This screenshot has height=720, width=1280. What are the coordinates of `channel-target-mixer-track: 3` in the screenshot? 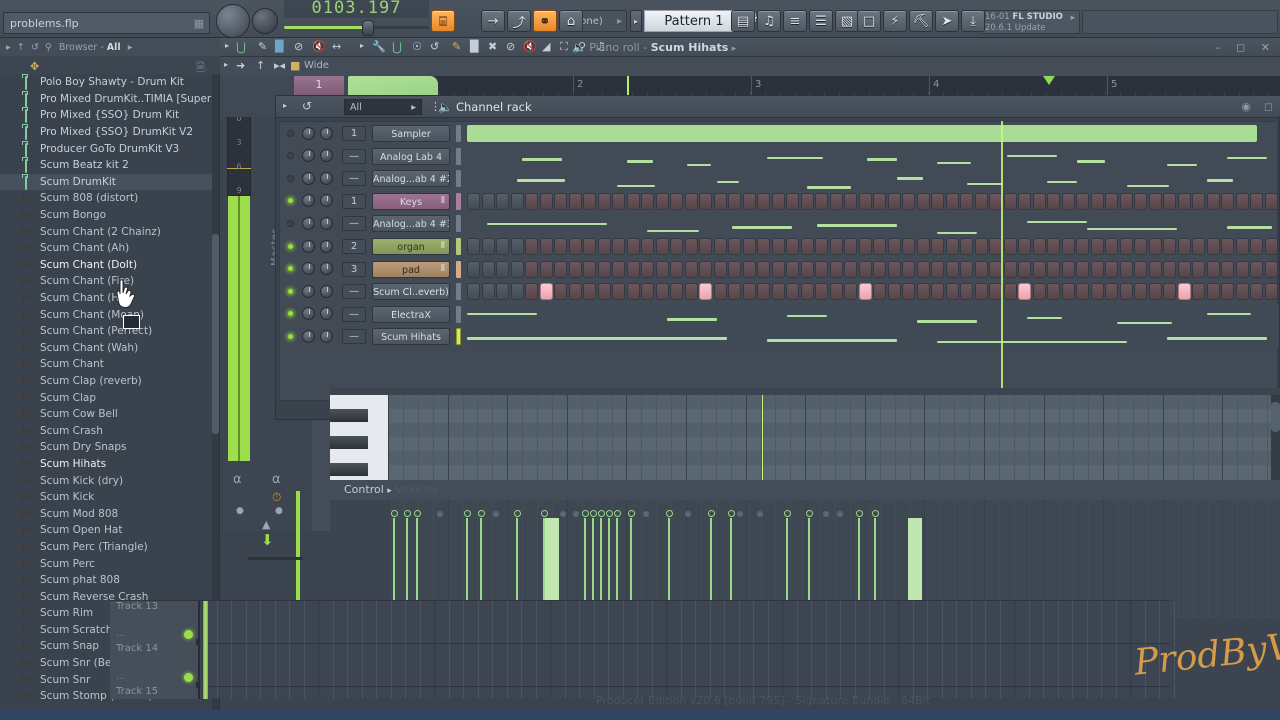 It's located at (354, 269).